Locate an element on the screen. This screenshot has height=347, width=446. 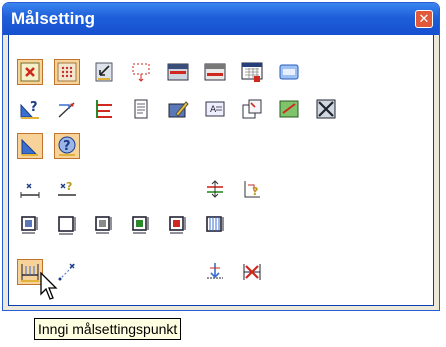
tool-point-help-button: ? is located at coordinates (67, 189).